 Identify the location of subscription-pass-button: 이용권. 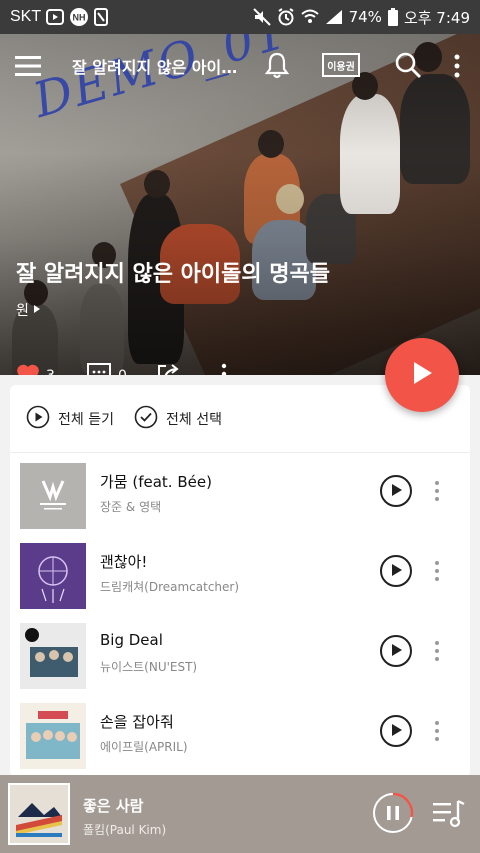
(341, 65).